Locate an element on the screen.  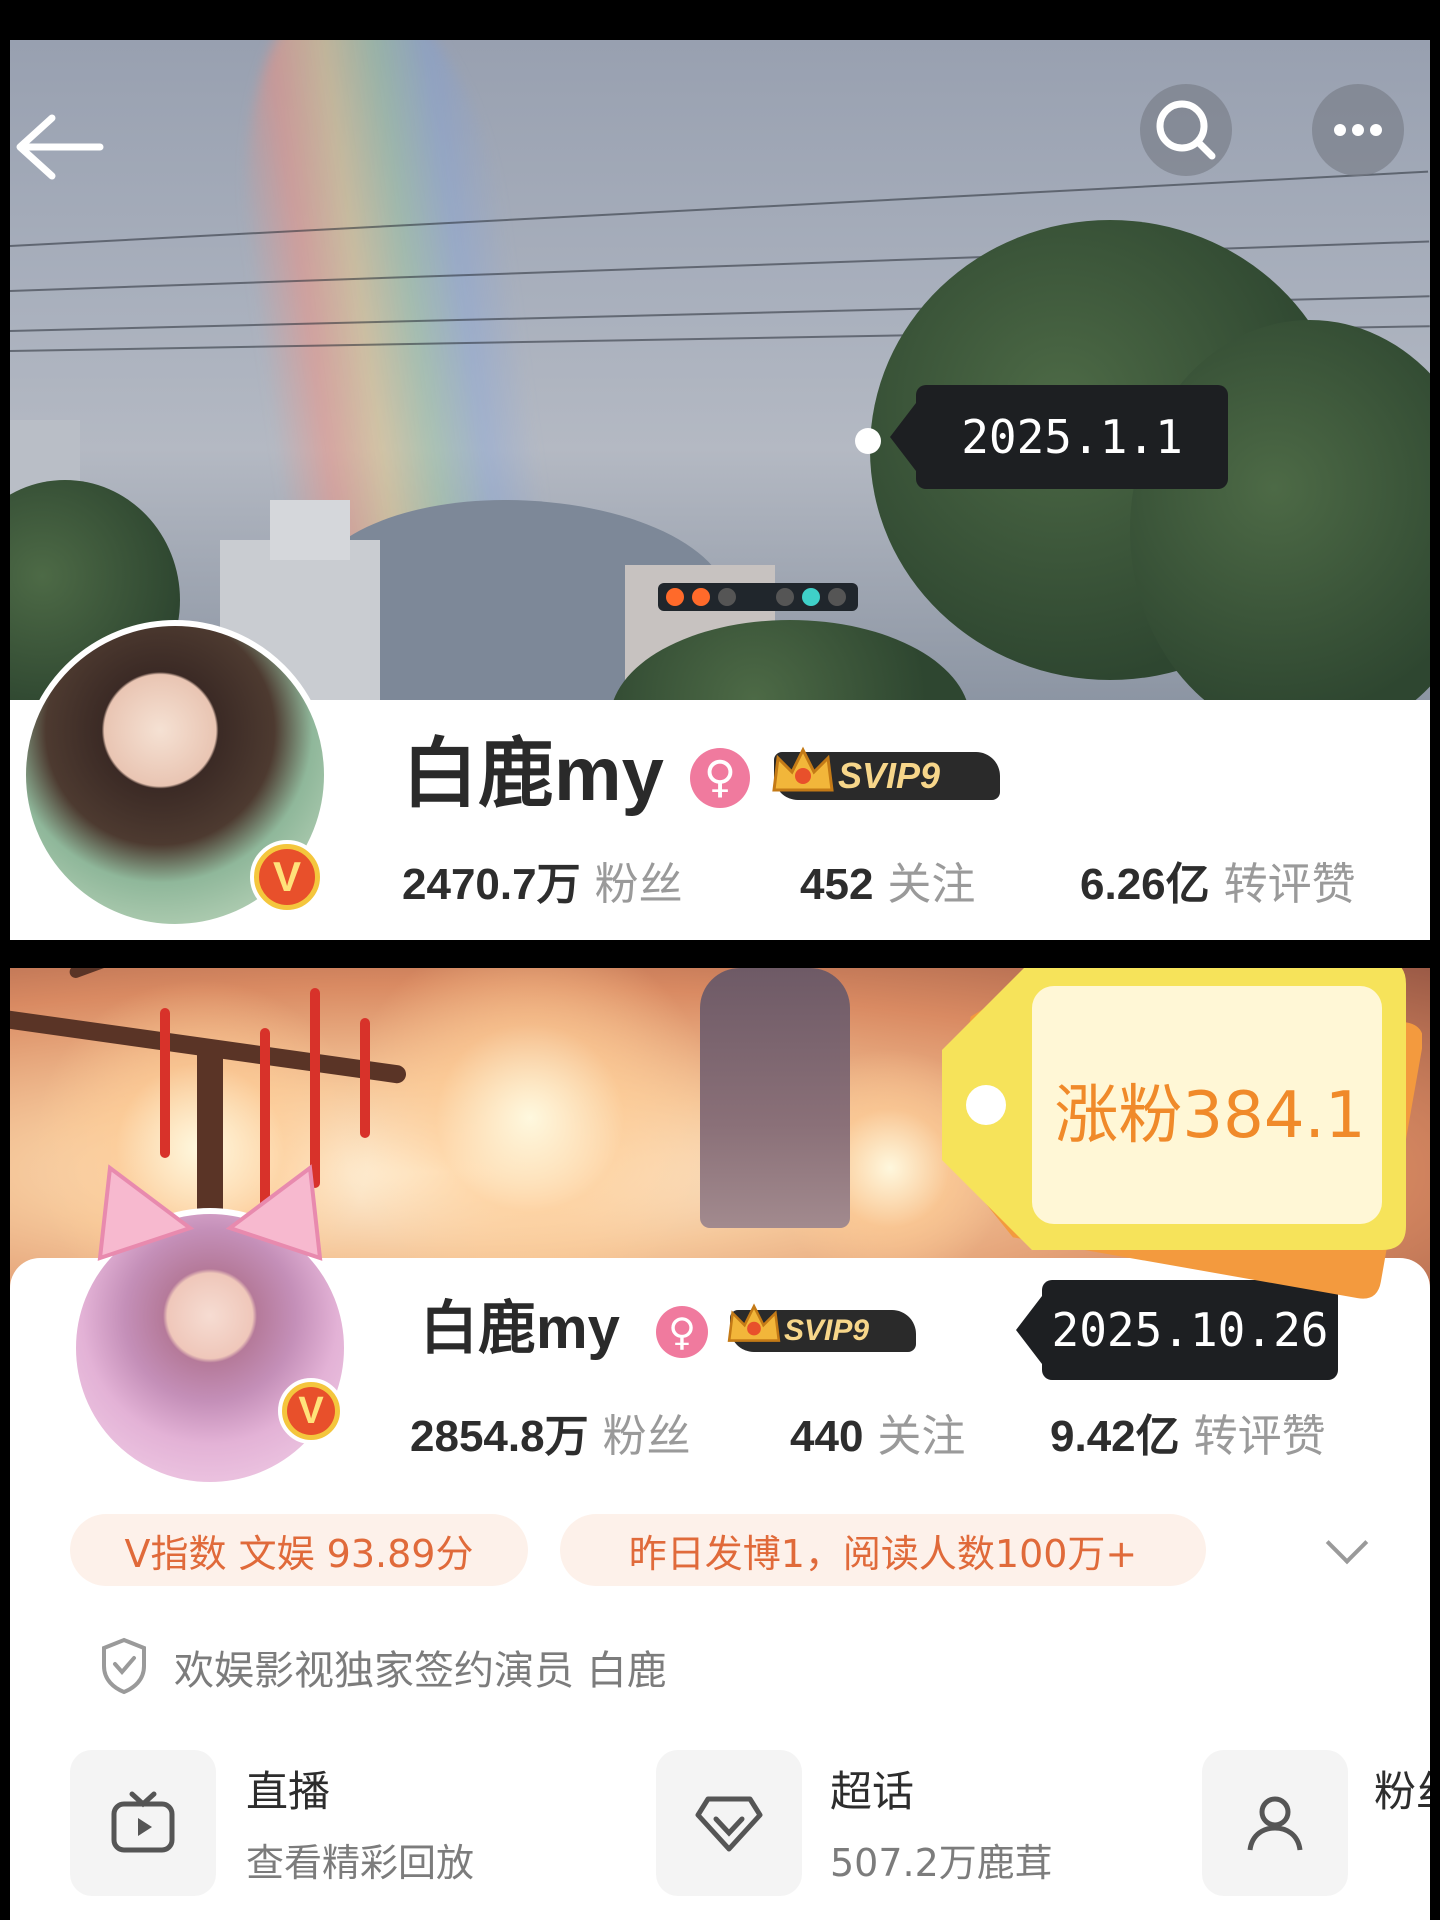
super-topic-entry-tile is located at coordinates (729, 1823).